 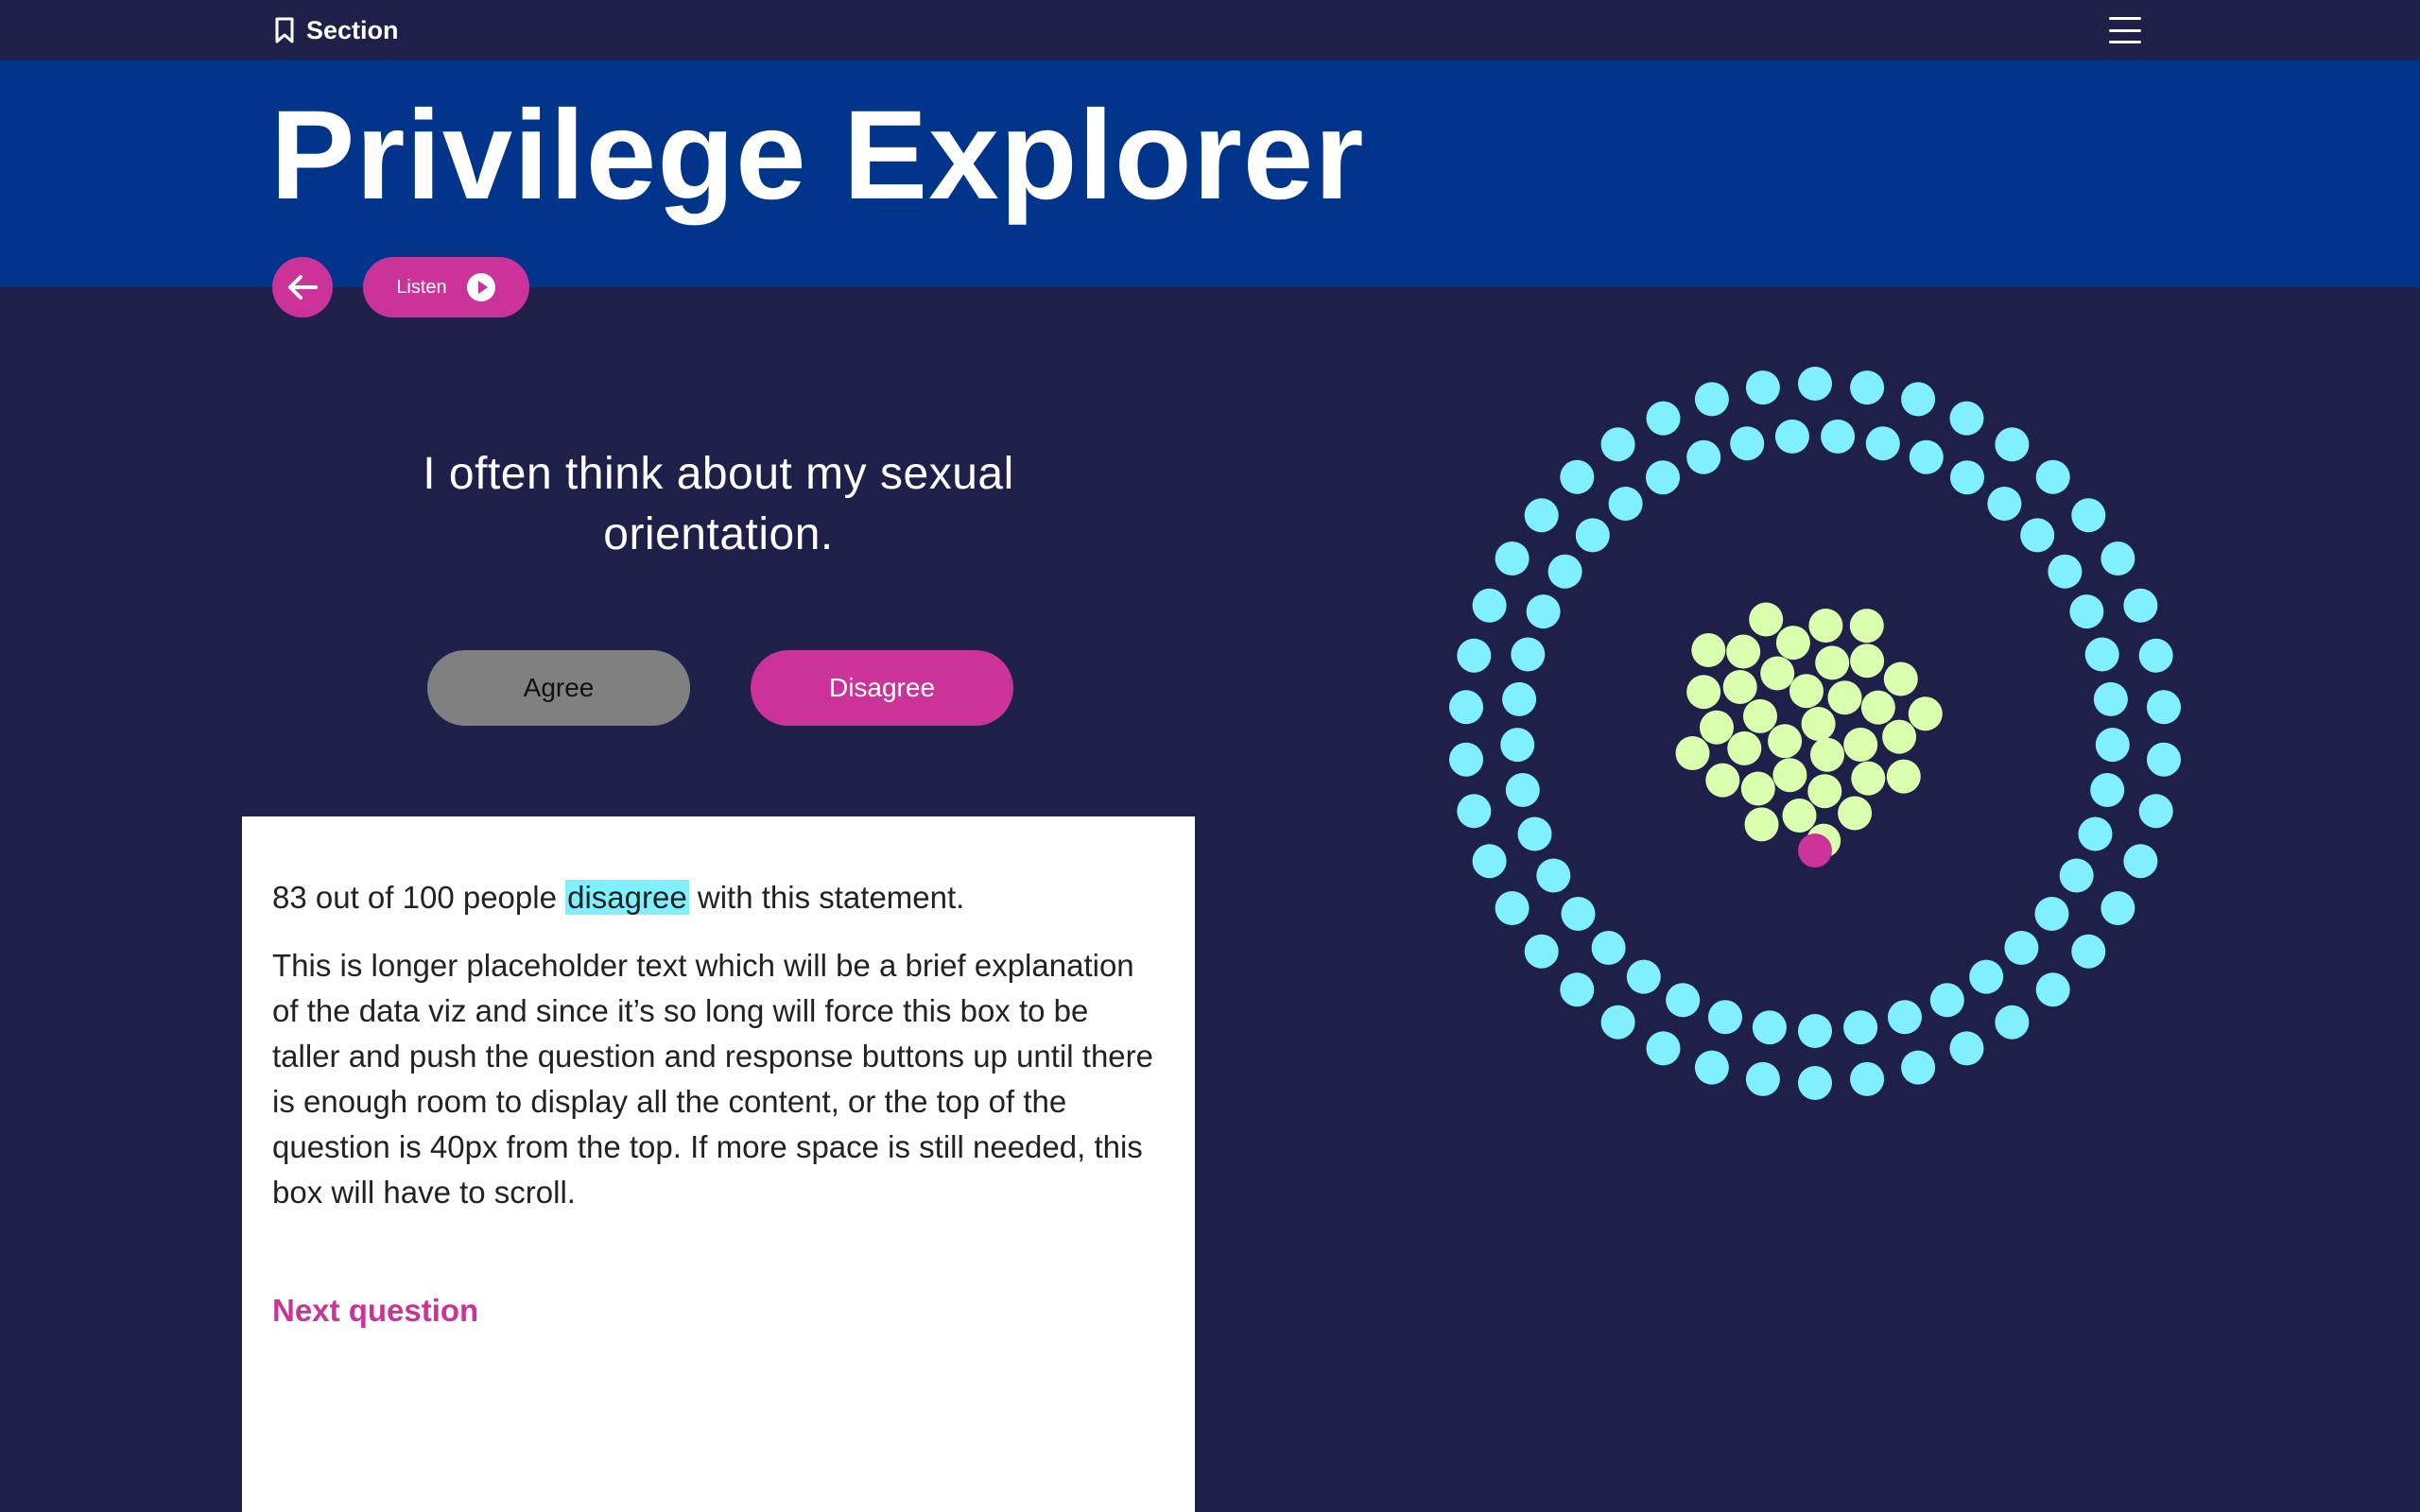 I want to click on section-link: Section, so click(x=335, y=30).